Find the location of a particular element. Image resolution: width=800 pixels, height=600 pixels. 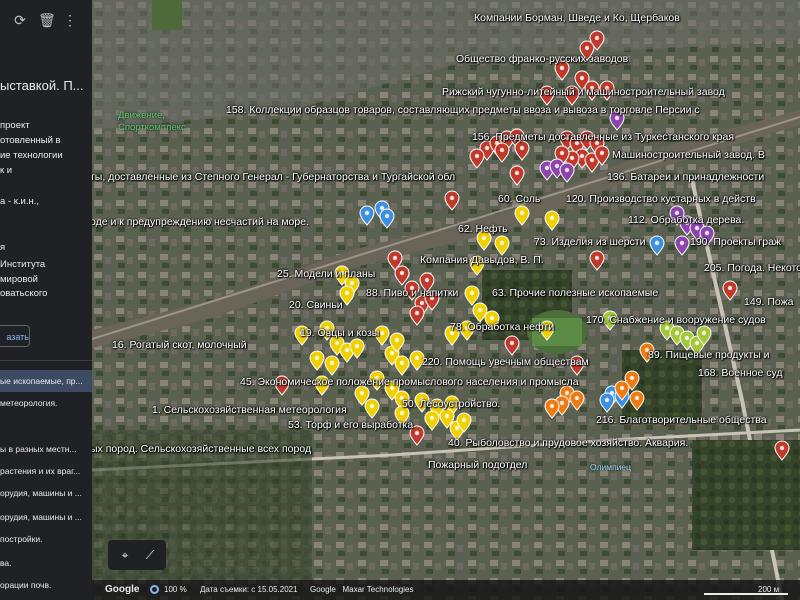

poi-label: Спорткомплекс is located at coordinates (152, 127).